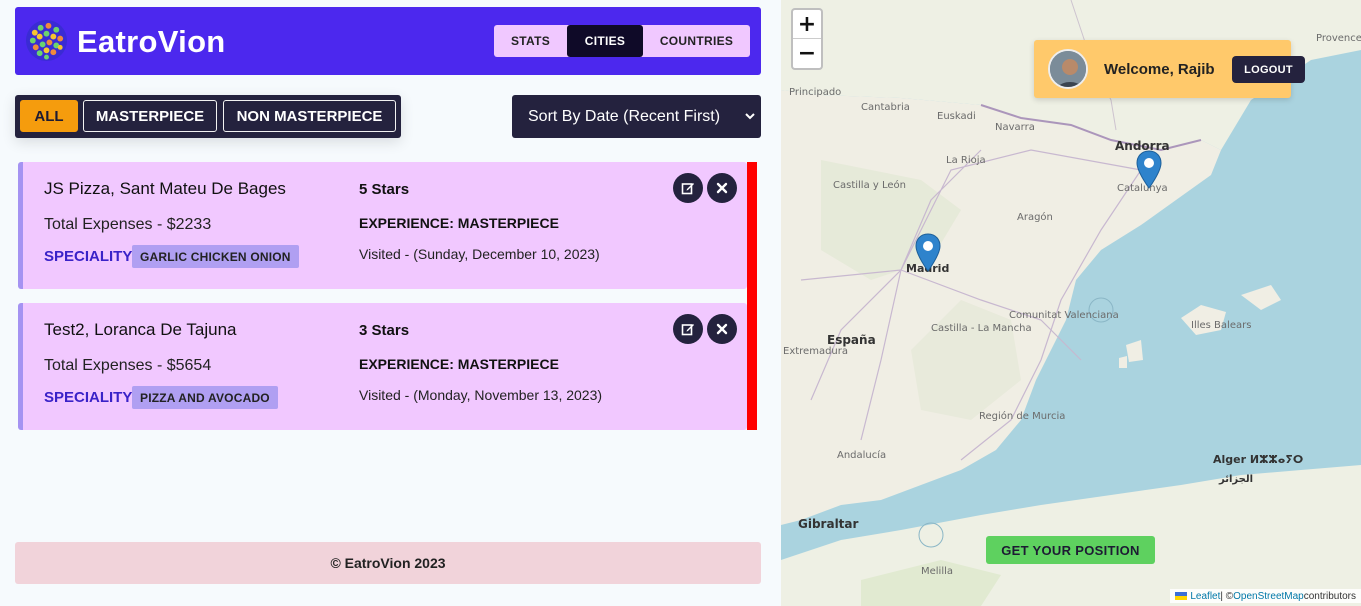 The width and height of the screenshot is (1361, 606). What do you see at coordinates (815, 92) in the screenshot?
I see `map-label-principado: Principado` at bounding box center [815, 92].